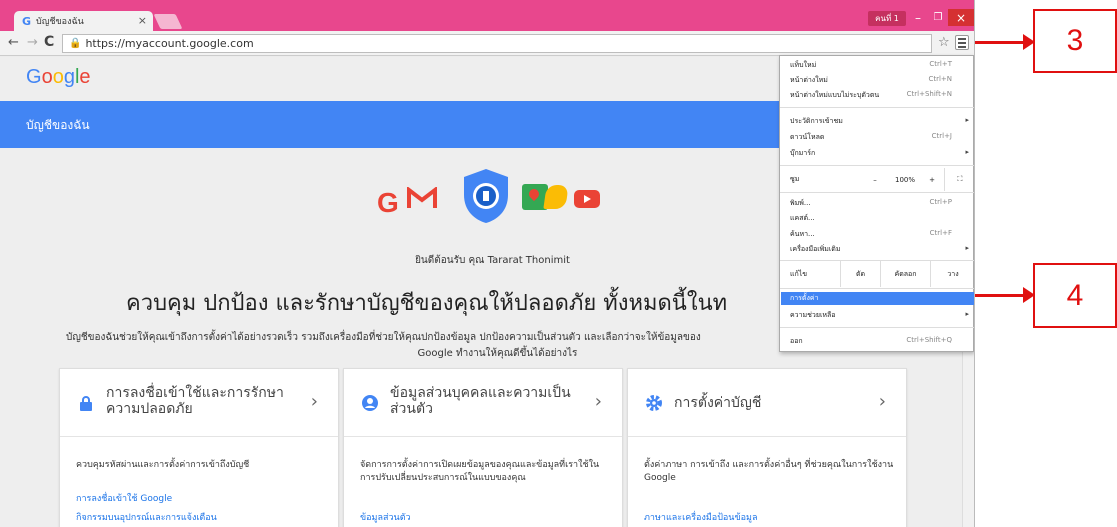  What do you see at coordinates (385, 517) in the screenshot?
I see `card-link: ข้อมูลส่วนตัว` at bounding box center [385, 517].